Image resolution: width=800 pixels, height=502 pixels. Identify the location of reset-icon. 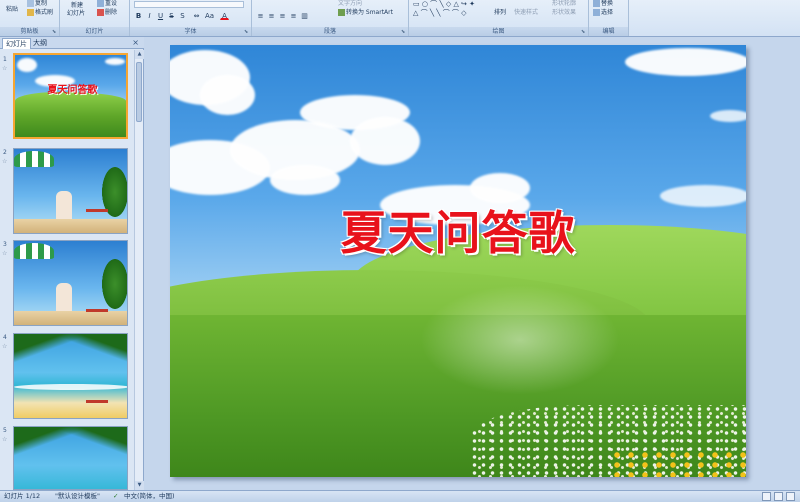
(100, 3).